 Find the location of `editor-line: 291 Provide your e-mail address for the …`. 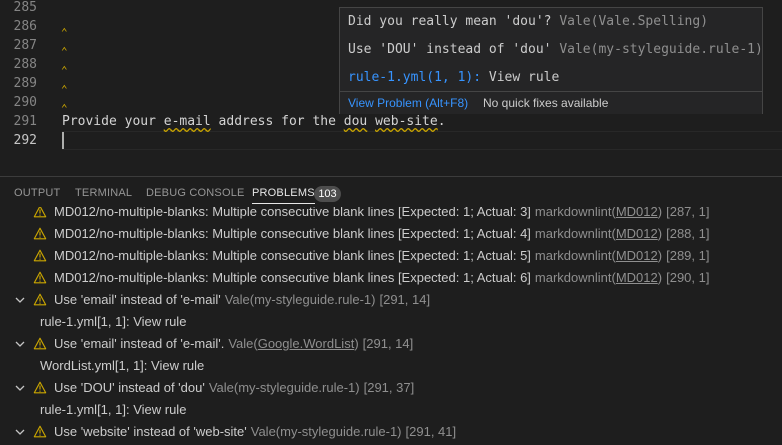

editor-line: 291 Provide your e-mail address for the … is located at coordinates (391, 121).